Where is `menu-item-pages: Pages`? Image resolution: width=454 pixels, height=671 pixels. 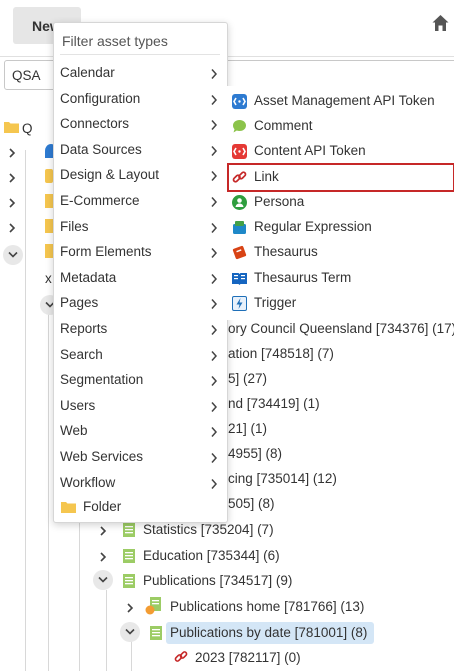 menu-item-pages: Pages is located at coordinates (140, 303).